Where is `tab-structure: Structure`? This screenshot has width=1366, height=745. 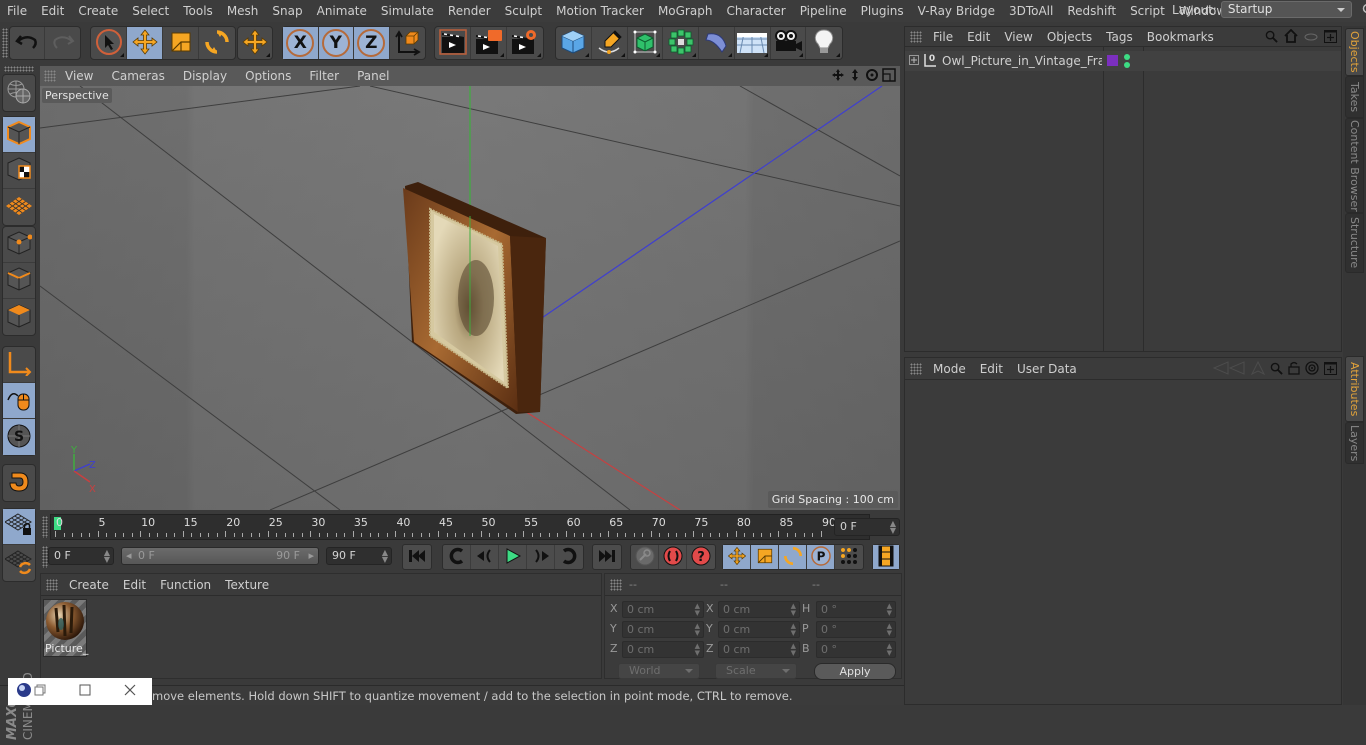 tab-structure: Structure is located at coordinates (1354, 243).